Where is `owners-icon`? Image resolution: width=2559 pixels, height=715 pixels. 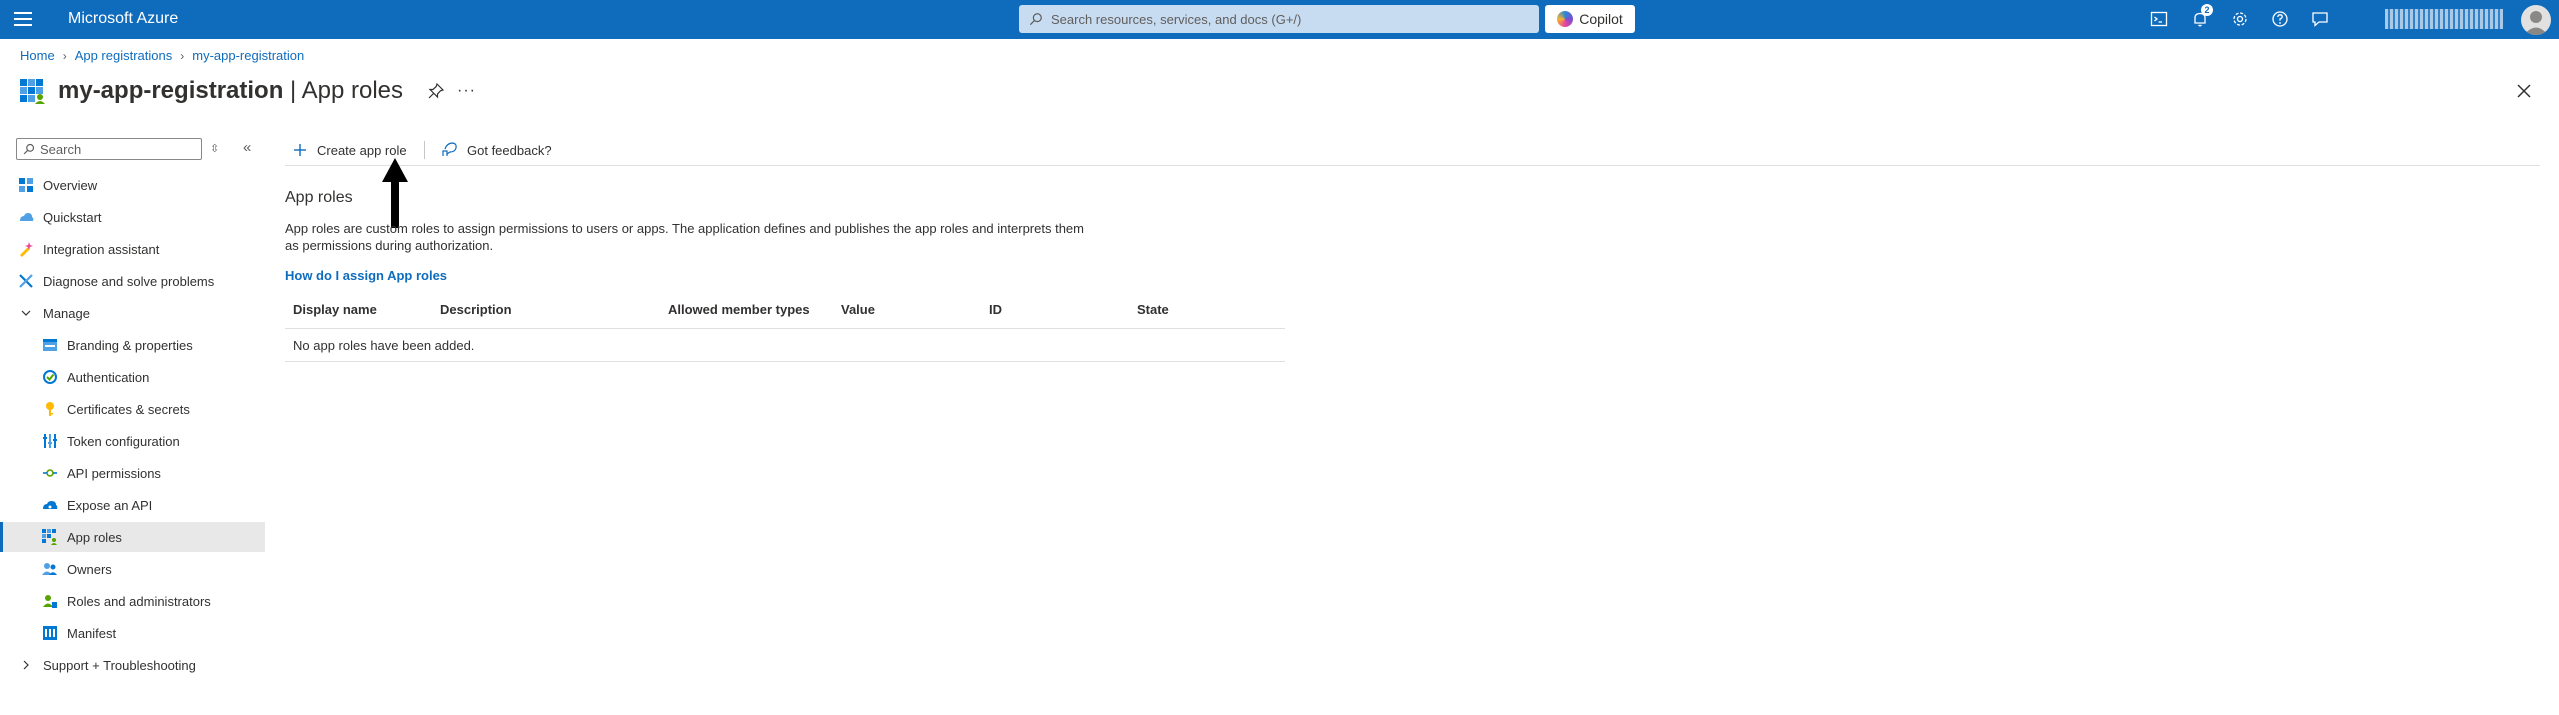 owners-icon is located at coordinates (50, 569).